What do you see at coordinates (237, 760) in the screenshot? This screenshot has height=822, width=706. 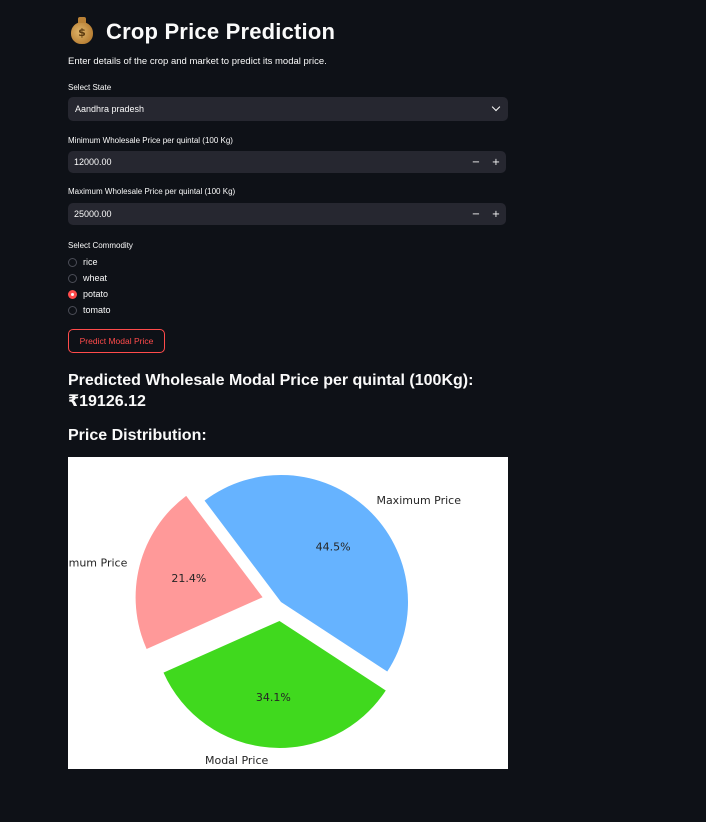 I see `pie-category-label: Modal Price` at bounding box center [237, 760].